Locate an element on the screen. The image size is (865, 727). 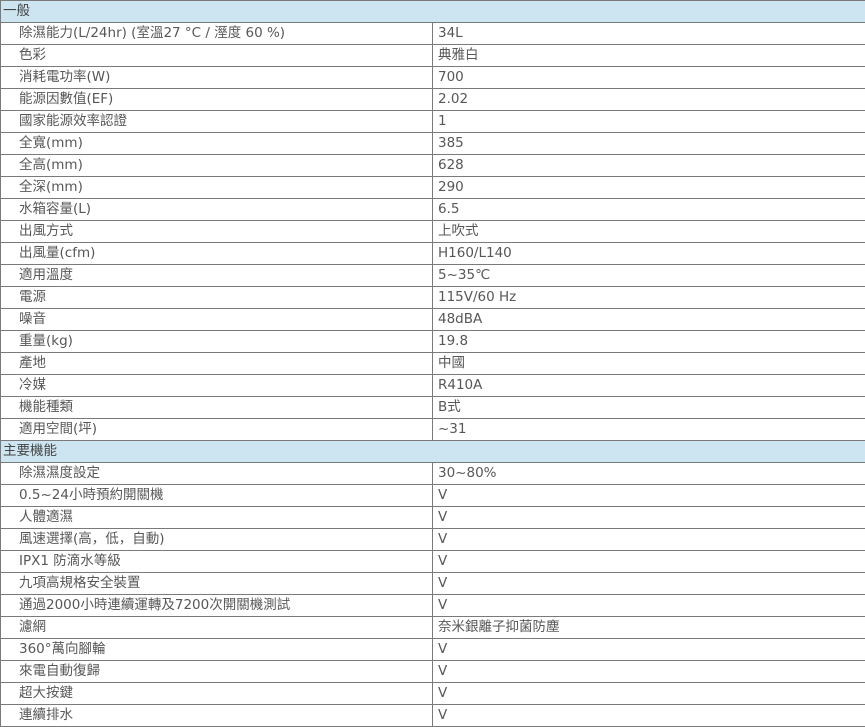
spec-value: 6.5 is located at coordinates (648, 209).